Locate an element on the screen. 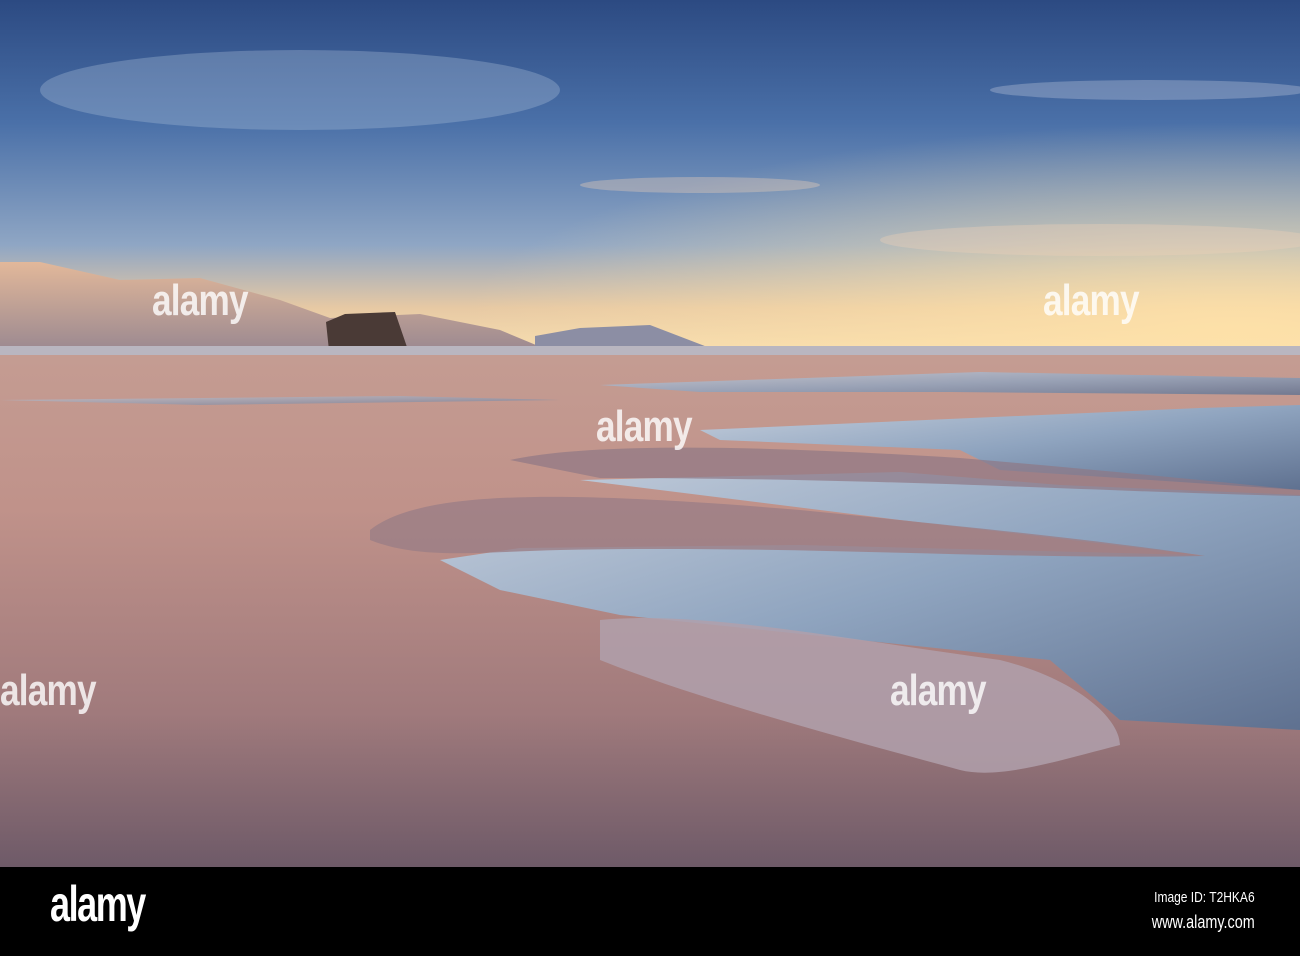 Image resolution: width=1300 pixels, height=956 pixels. alamy-logo: alamy is located at coordinates (98, 904).